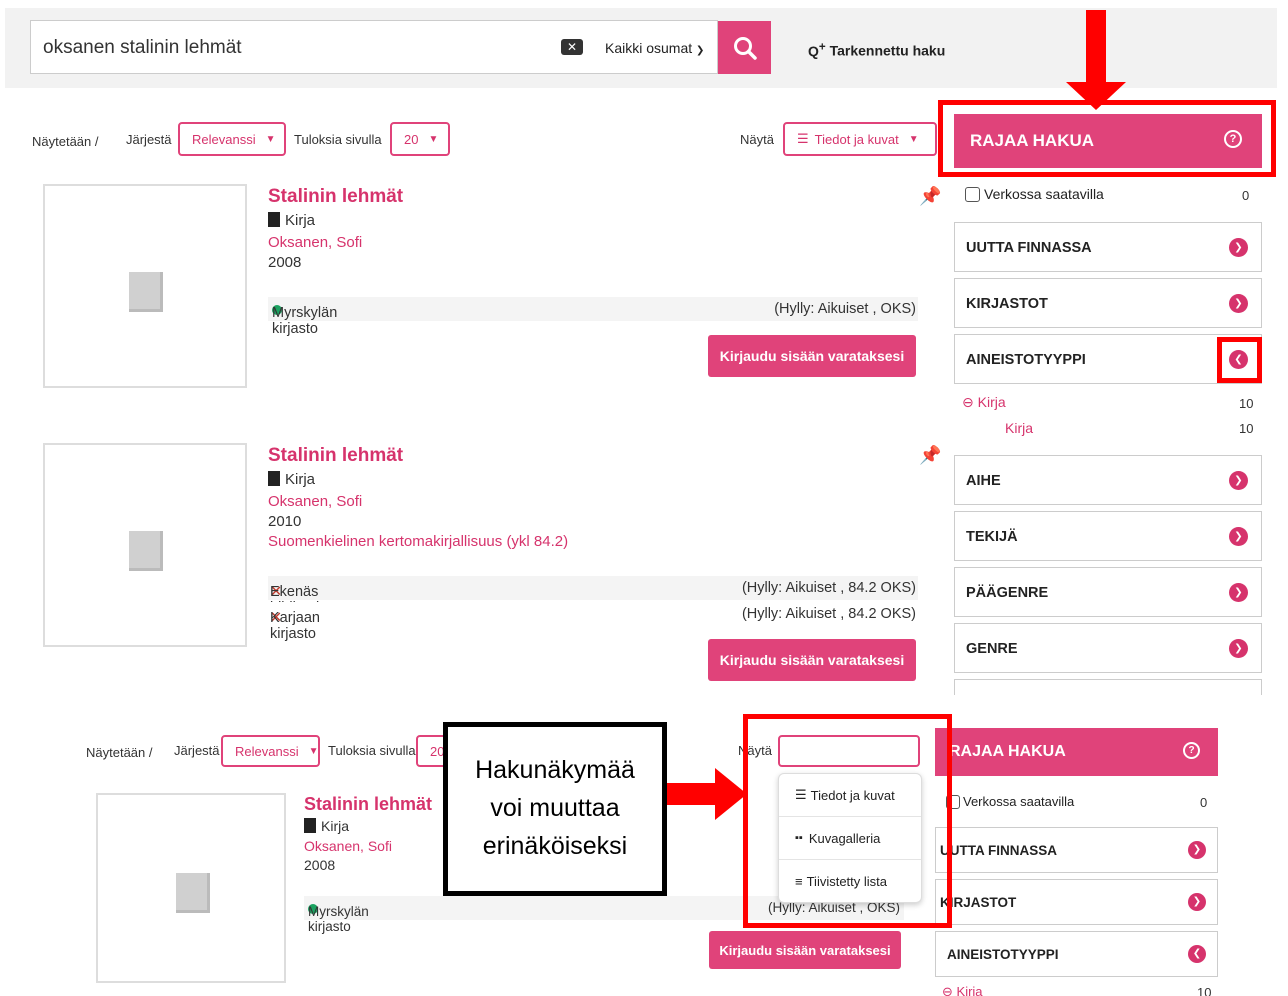 The height and width of the screenshot is (996, 1288). I want to click on zoom-facet-type-partial: ⊖ Kirja, so click(962, 990).